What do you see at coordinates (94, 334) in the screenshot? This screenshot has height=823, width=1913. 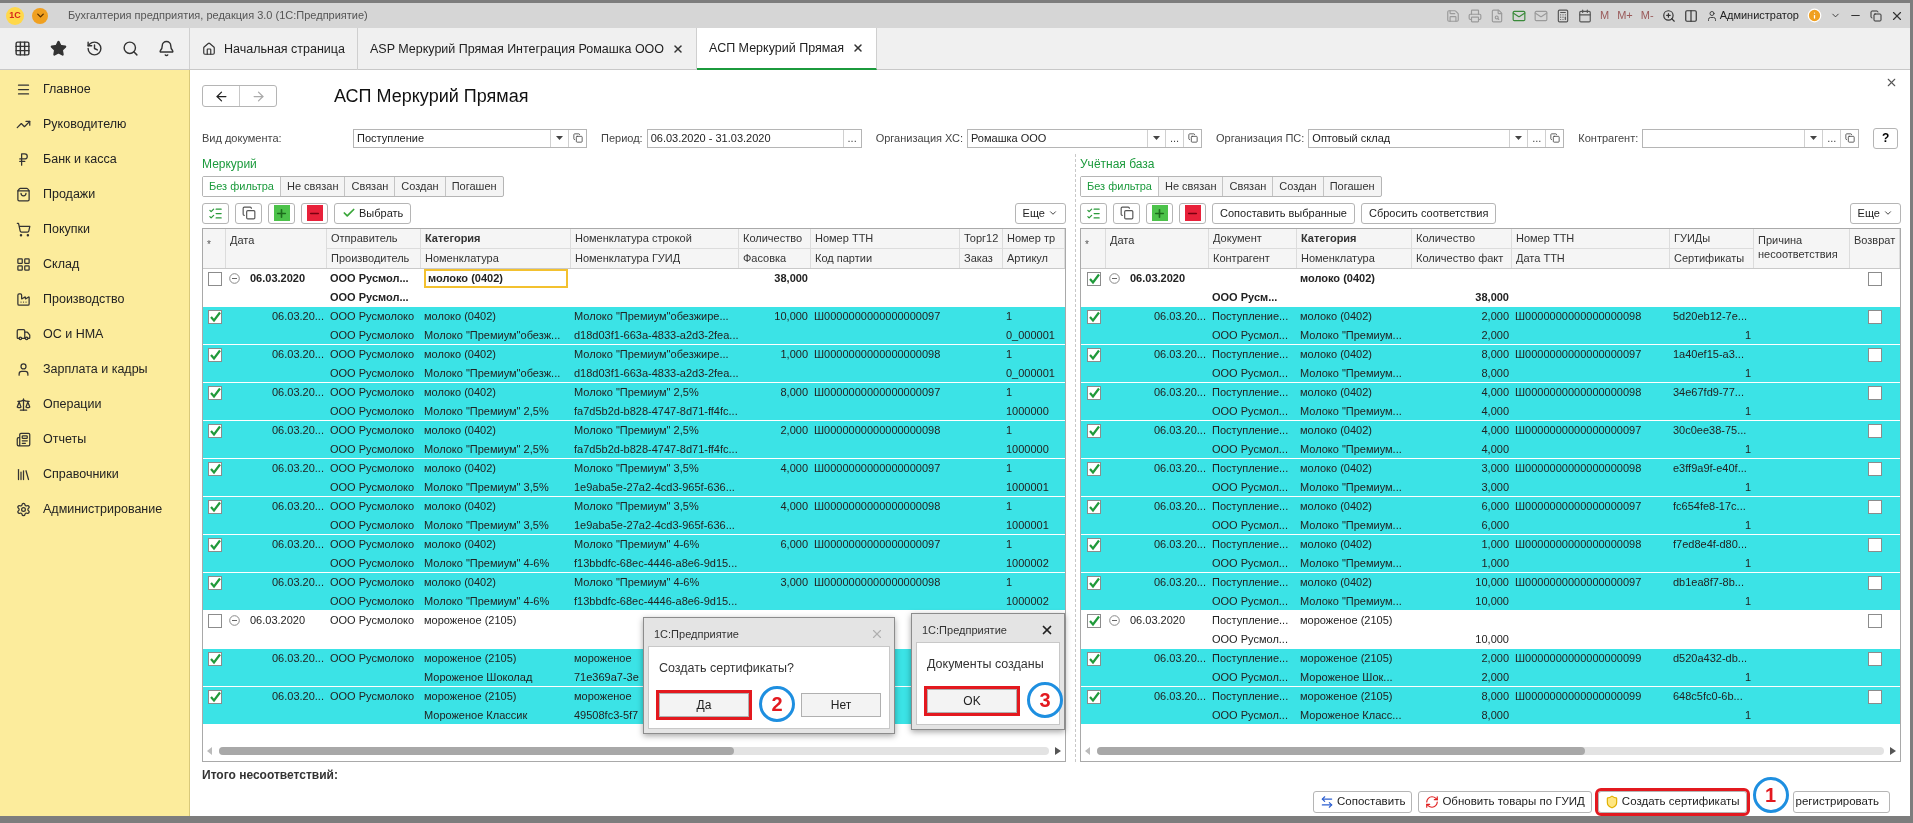 I see `sidebar-item: ОС и НМА` at bounding box center [94, 334].